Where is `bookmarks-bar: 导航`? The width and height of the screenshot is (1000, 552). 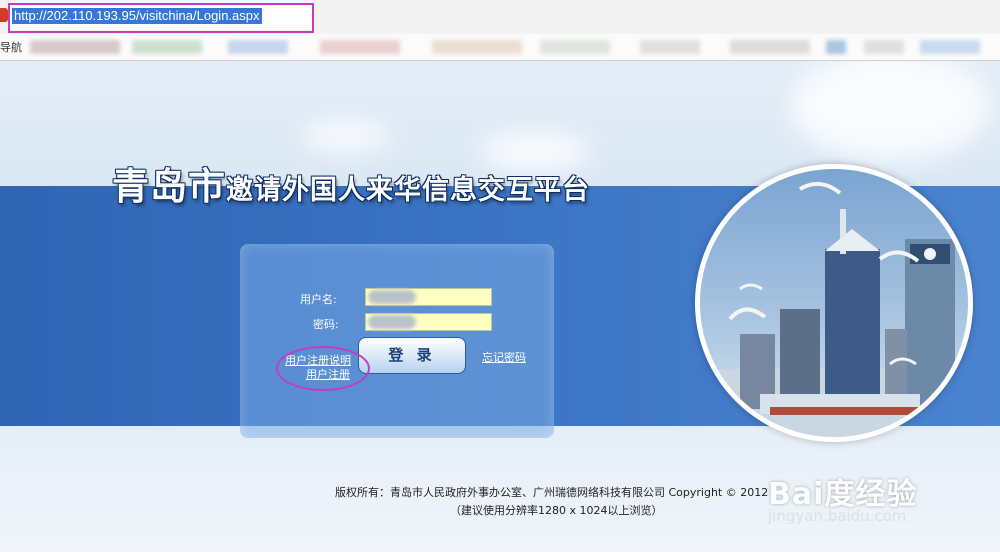
bookmarks-bar: 导航 is located at coordinates (500, 47).